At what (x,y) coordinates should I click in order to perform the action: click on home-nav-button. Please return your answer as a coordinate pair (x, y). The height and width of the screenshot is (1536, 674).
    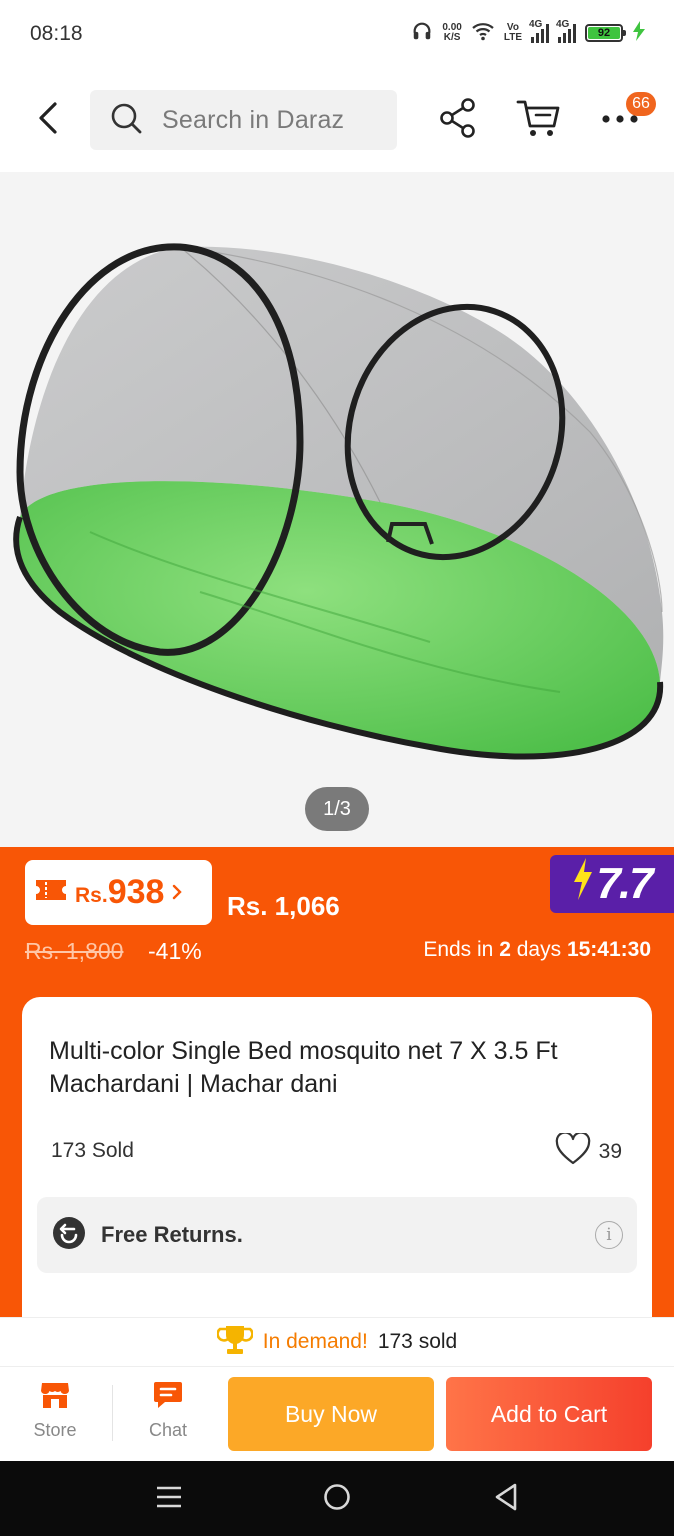
    Looking at the image, I should click on (337, 1499).